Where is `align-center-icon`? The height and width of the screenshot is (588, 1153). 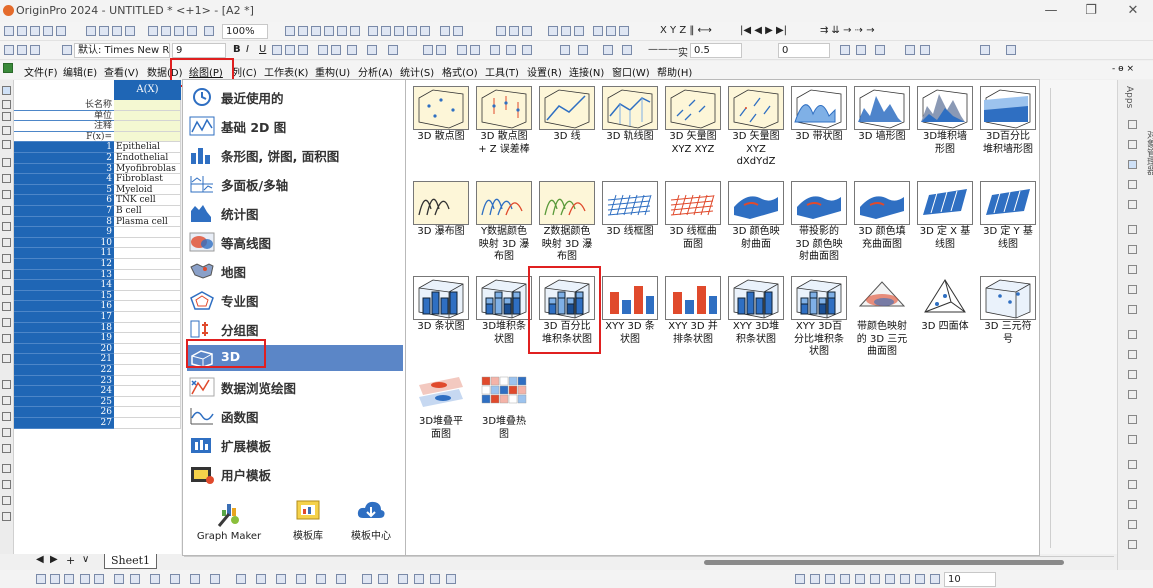
align-center-icon is located at coordinates (1132, 249).